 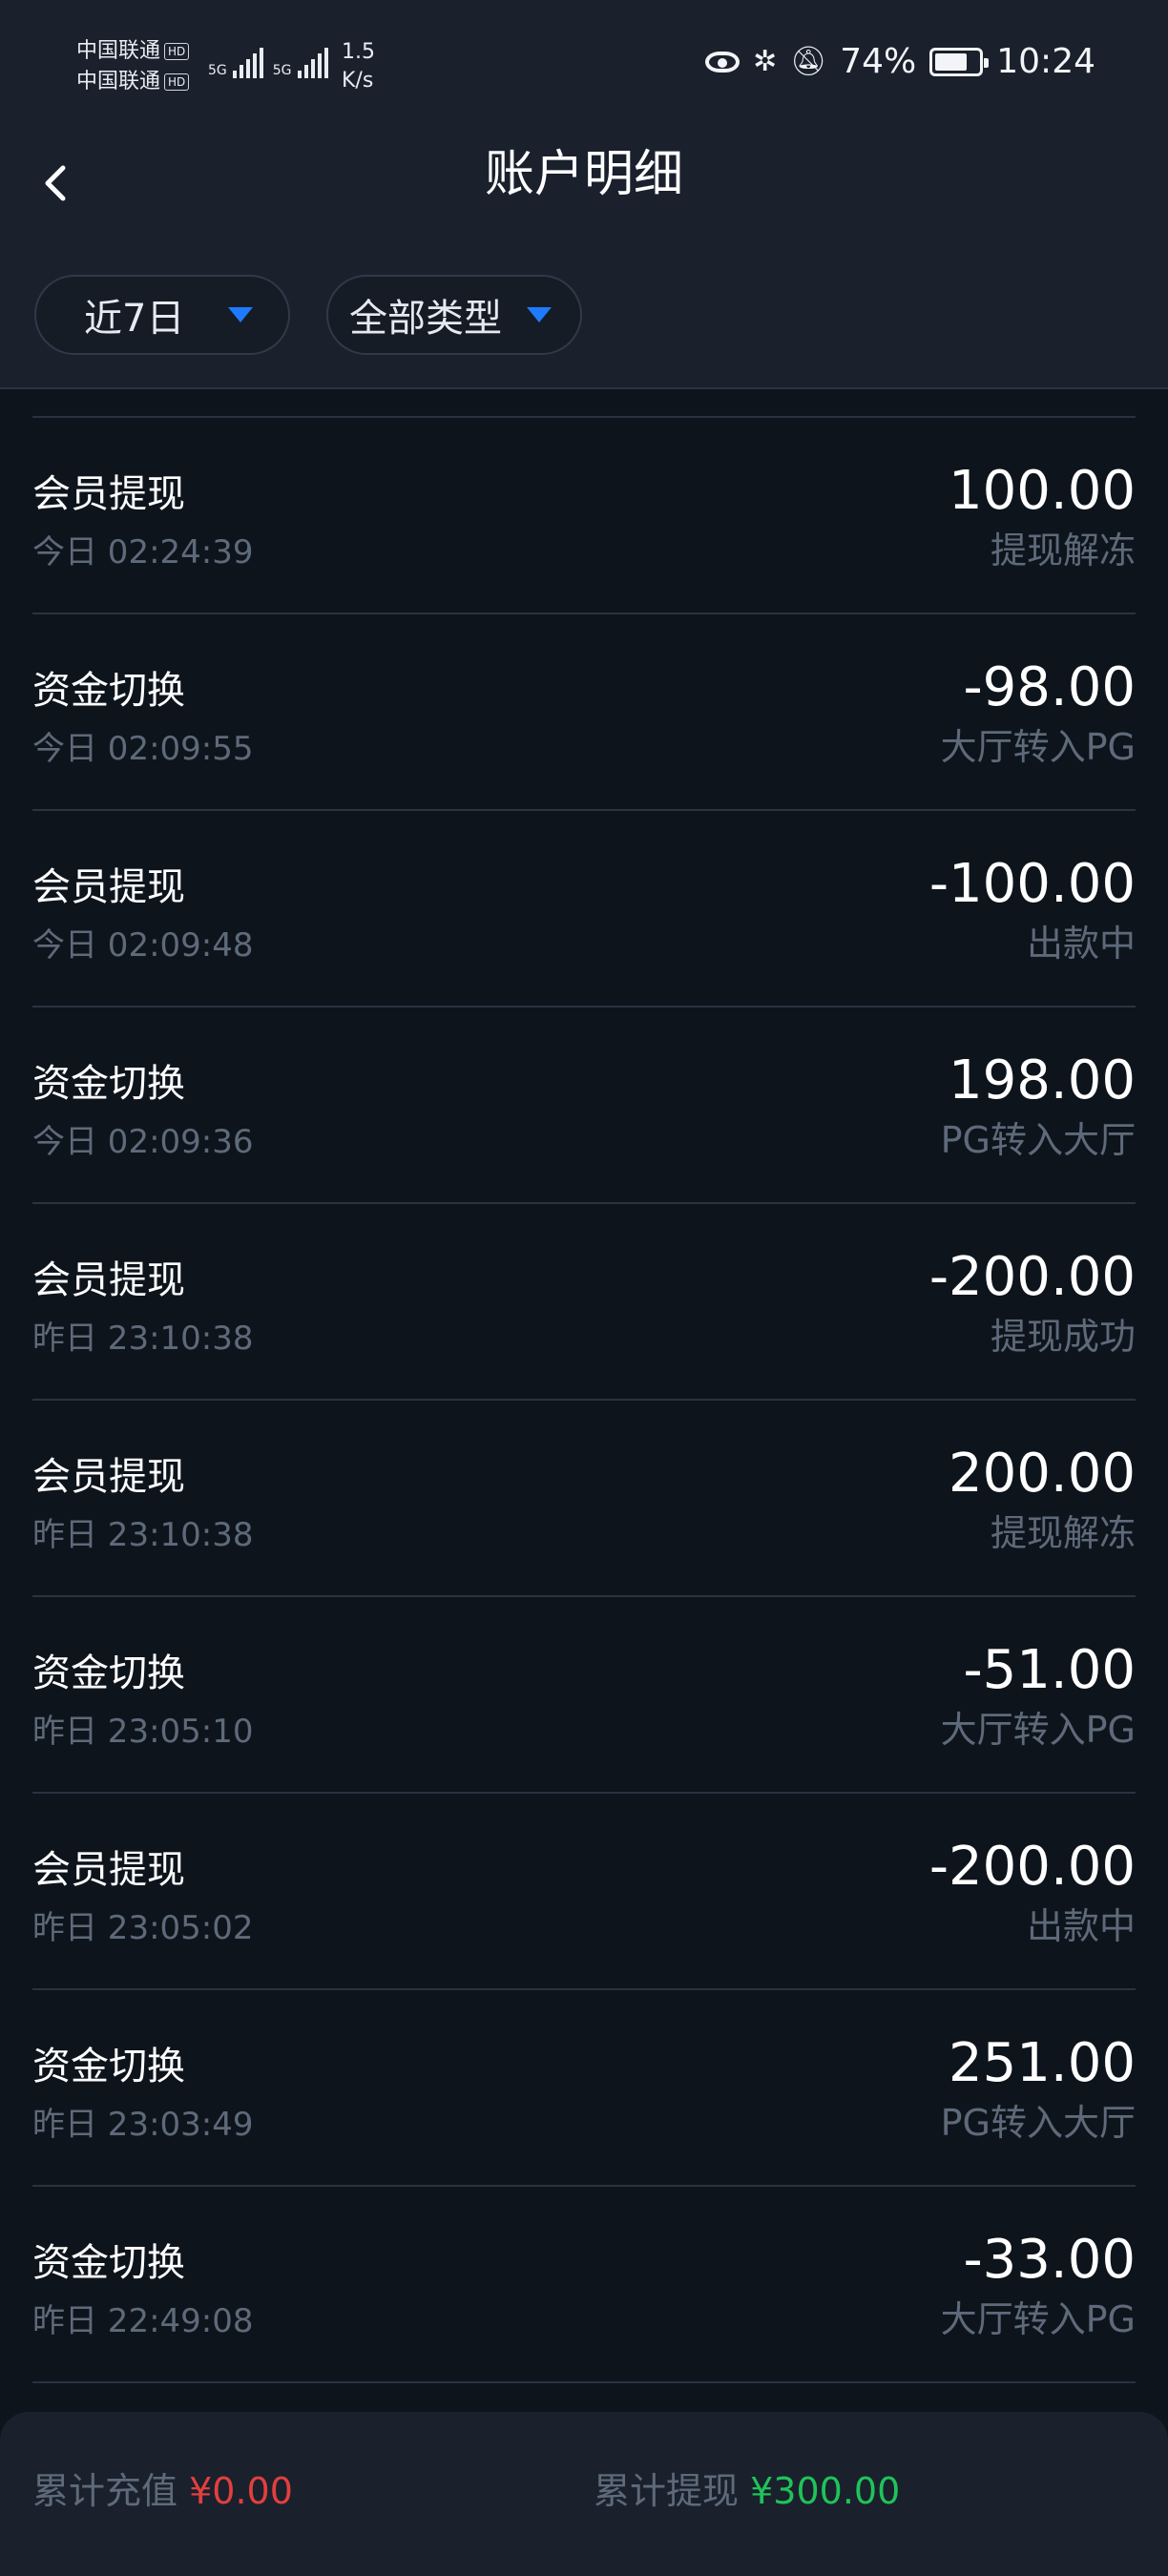 What do you see at coordinates (1032, 884) in the screenshot?
I see `transaction-amount: -100.00` at bounding box center [1032, 884].